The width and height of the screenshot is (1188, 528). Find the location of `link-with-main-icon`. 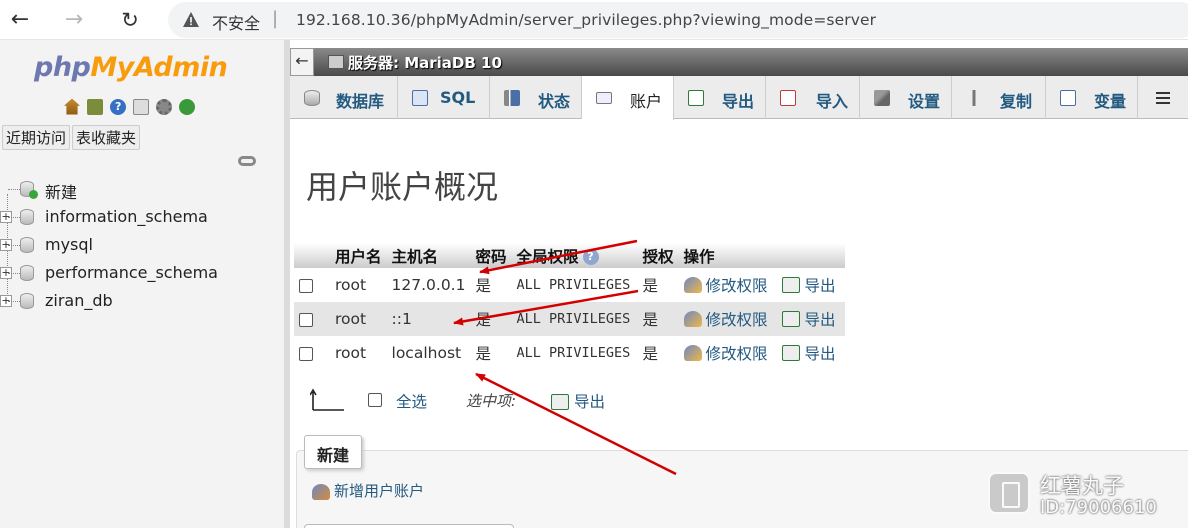

link-with-main-icon is located at coordinates (247, 161).